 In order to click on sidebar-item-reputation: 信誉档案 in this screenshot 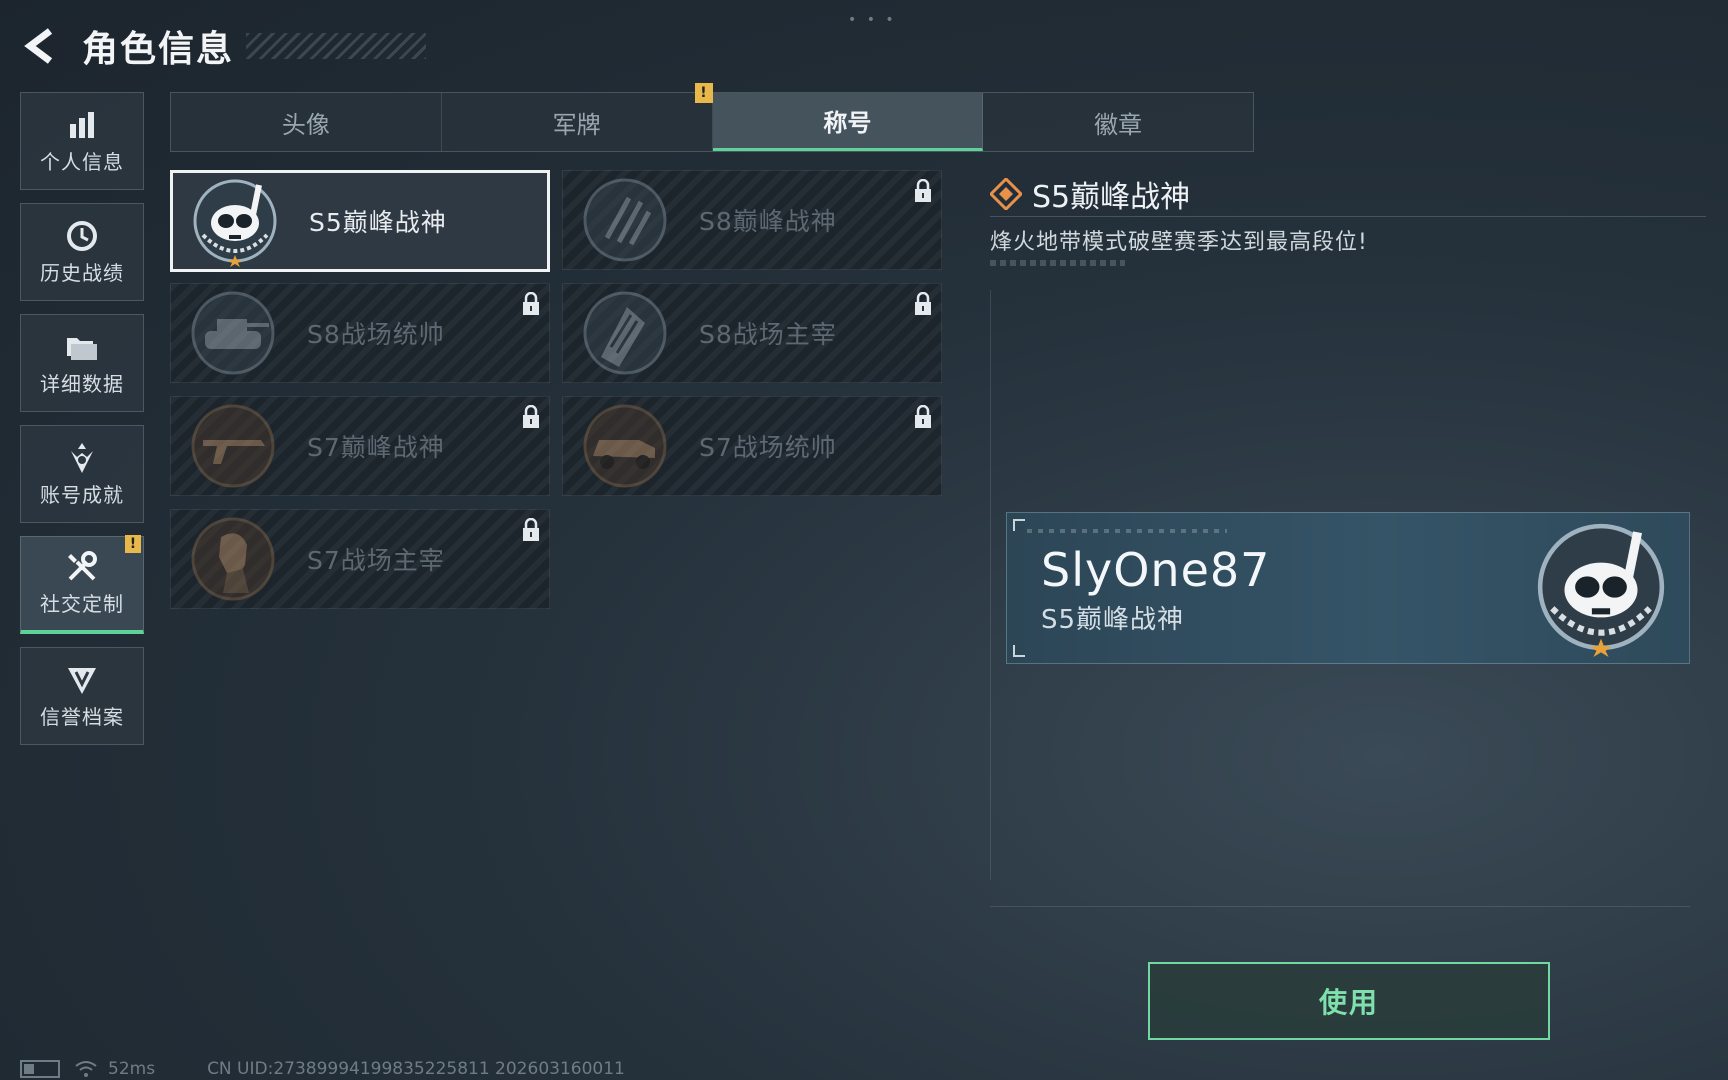, I will do `click(82, 696)`.